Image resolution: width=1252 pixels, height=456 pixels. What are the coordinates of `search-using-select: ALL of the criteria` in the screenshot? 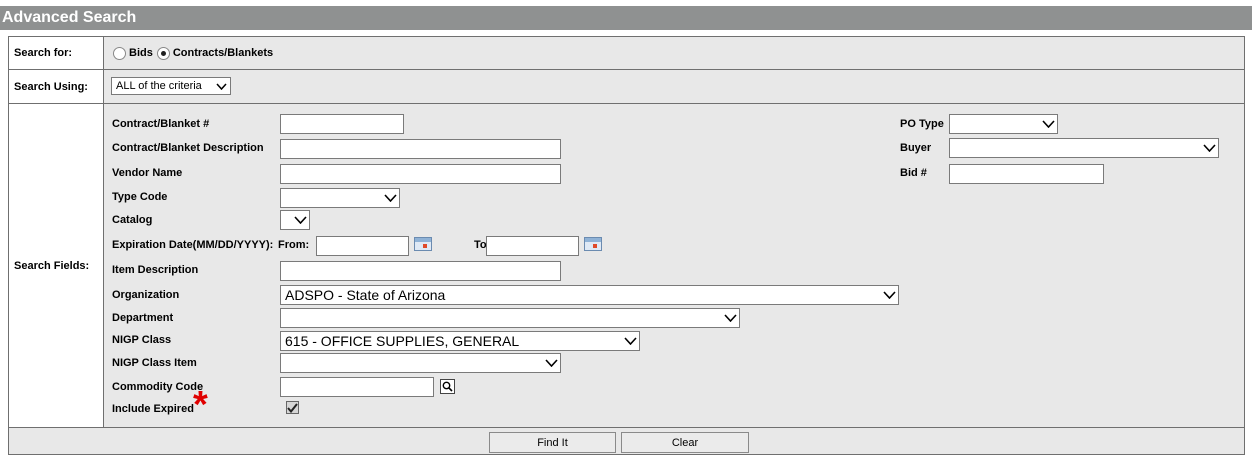 It's located at (171, 86).